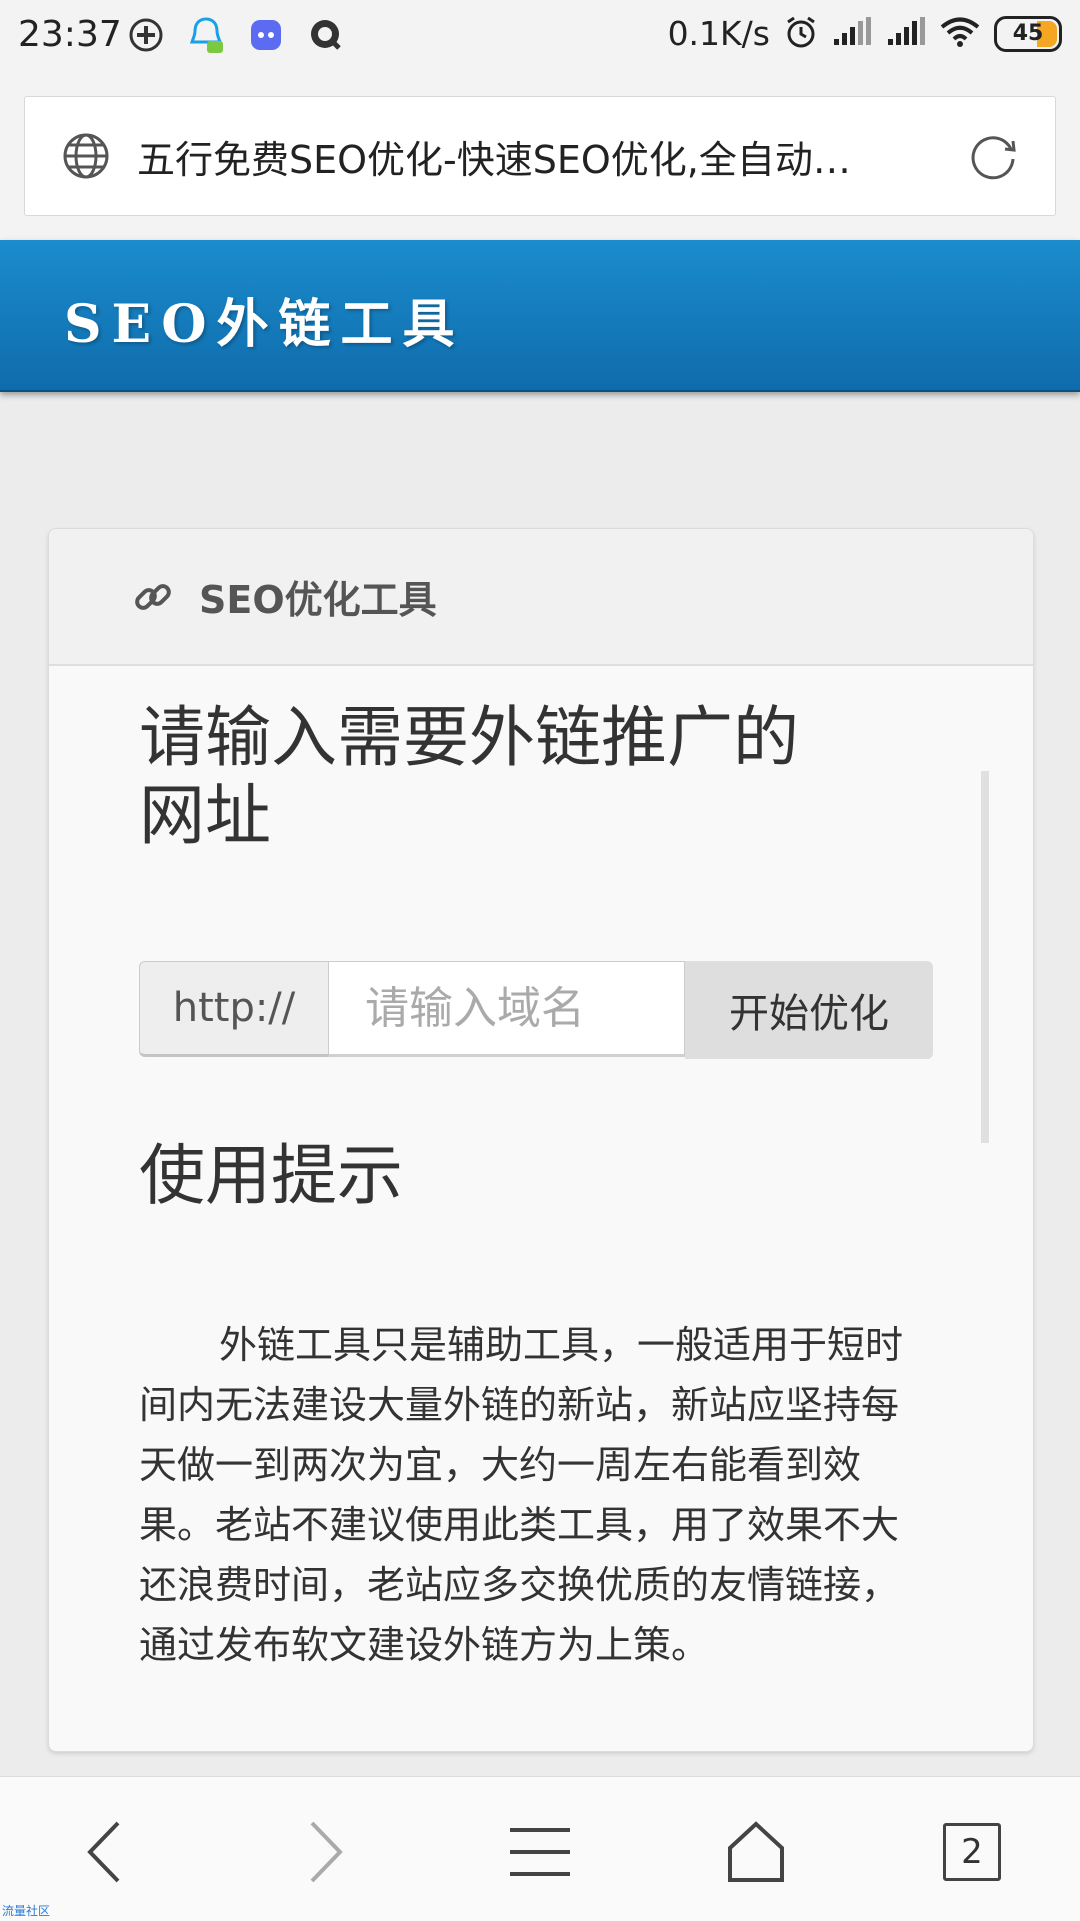  I want to click on wifi-icon, so click(960, 34).